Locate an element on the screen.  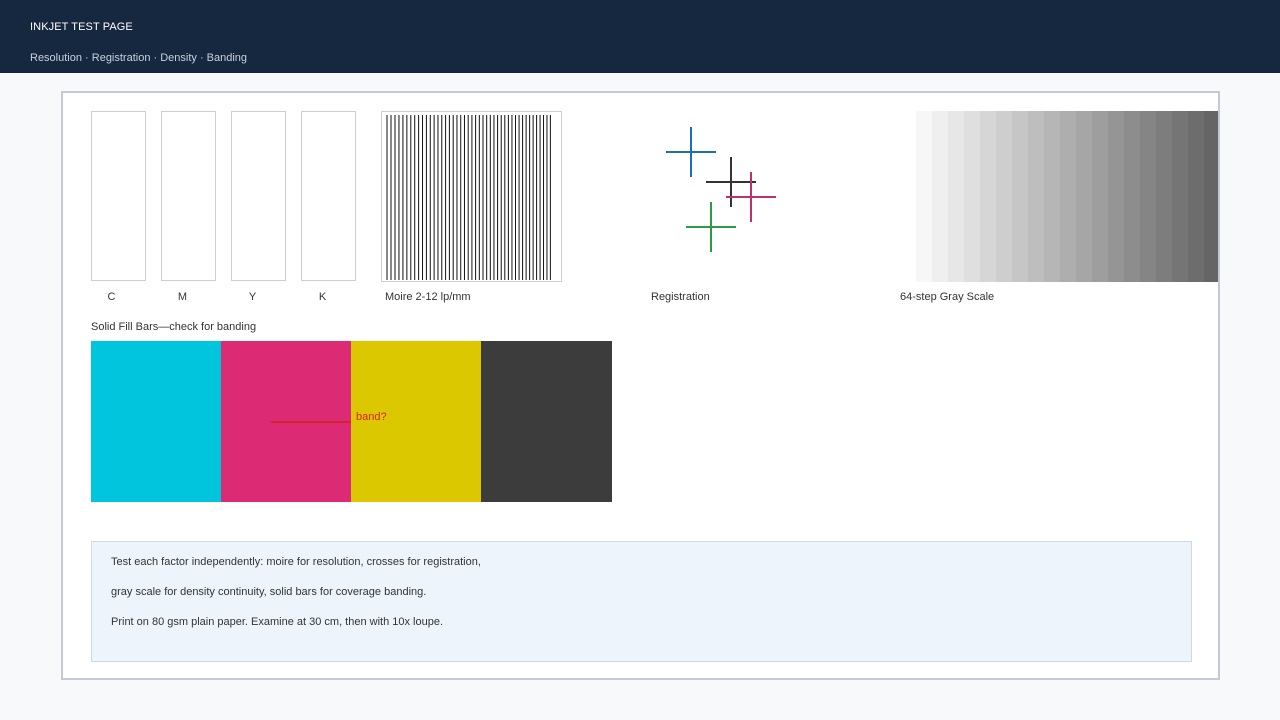
registration-cross-magenta is located at coordinates (751, 197).